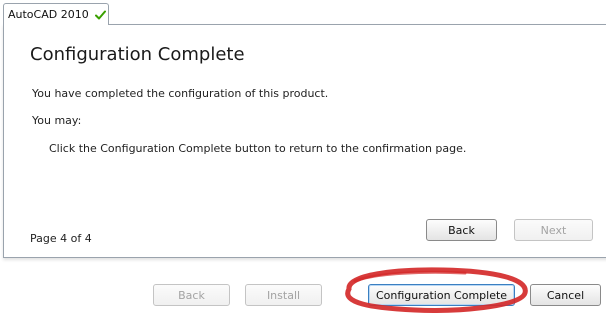  I want to click on tab-label: AutoCAD 2010, so click(48, 14).